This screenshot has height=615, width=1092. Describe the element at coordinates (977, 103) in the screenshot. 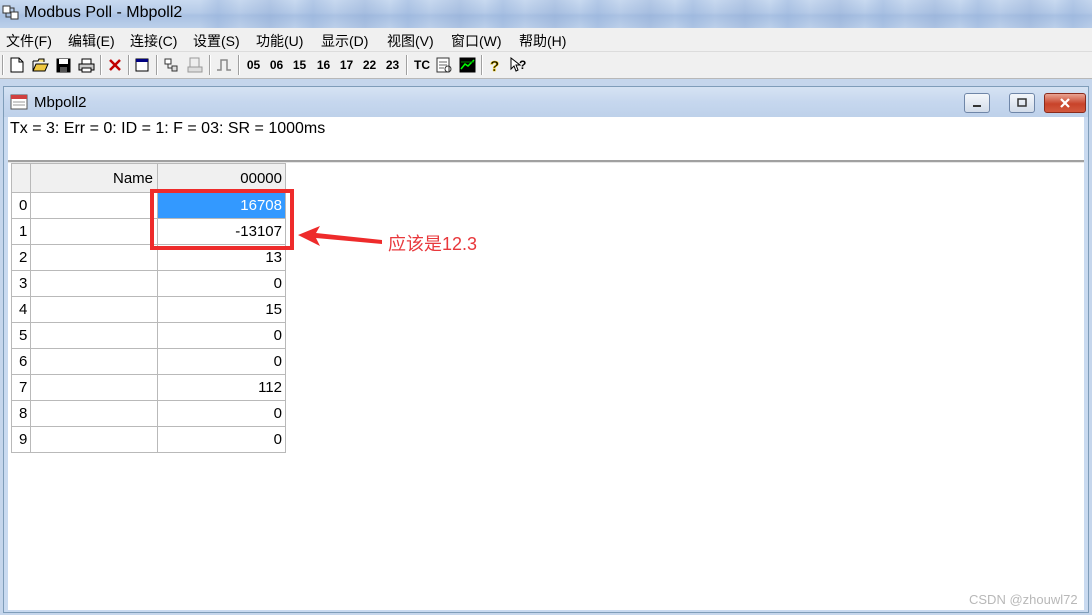

I see `minimize-button` at that location.